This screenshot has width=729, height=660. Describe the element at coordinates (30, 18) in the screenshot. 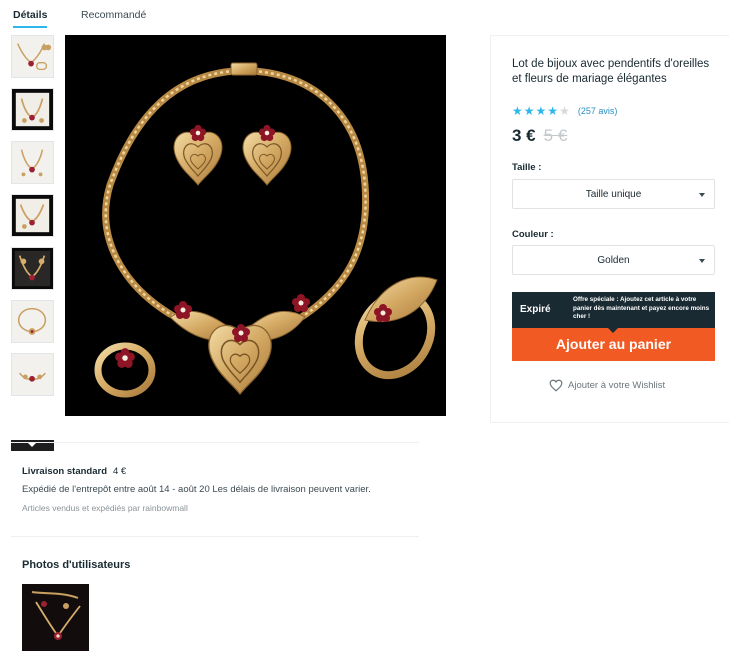

I see `tab-details: Détails` at that location.